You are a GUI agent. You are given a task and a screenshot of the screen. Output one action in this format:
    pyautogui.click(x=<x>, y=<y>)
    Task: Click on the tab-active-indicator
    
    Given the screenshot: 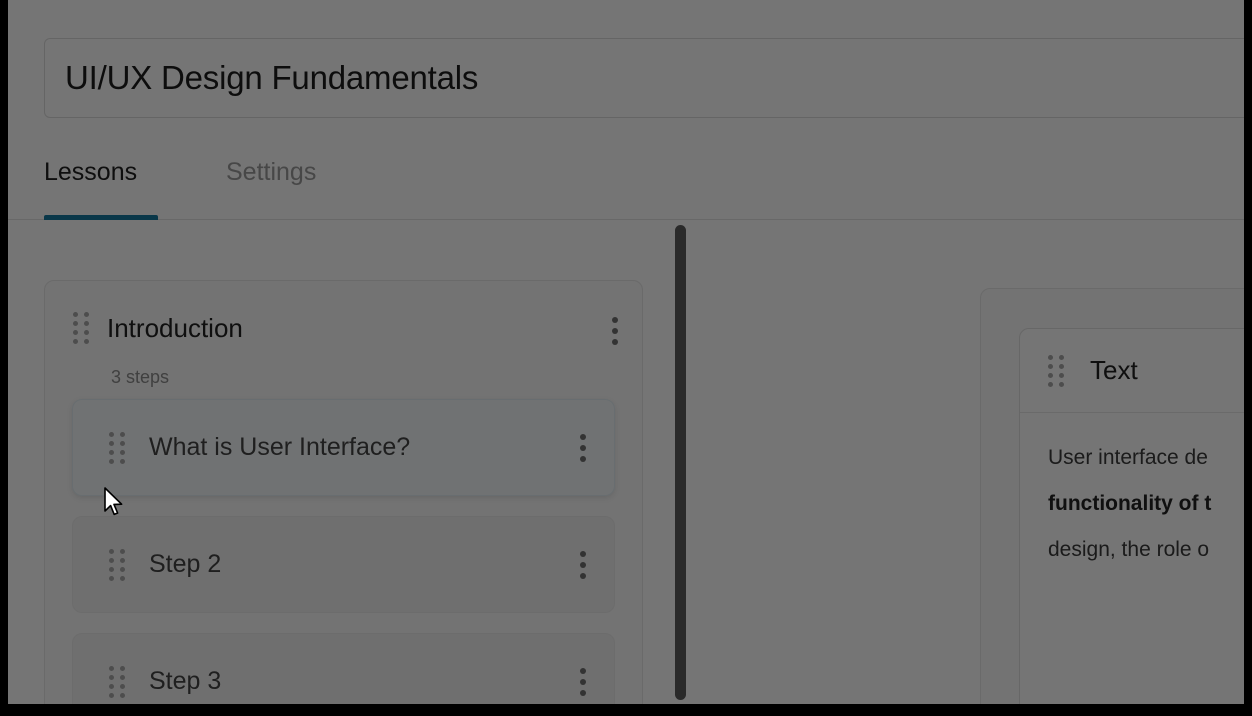 What is the action you would take?
    pyautogui.click(x=101, y=217)
    